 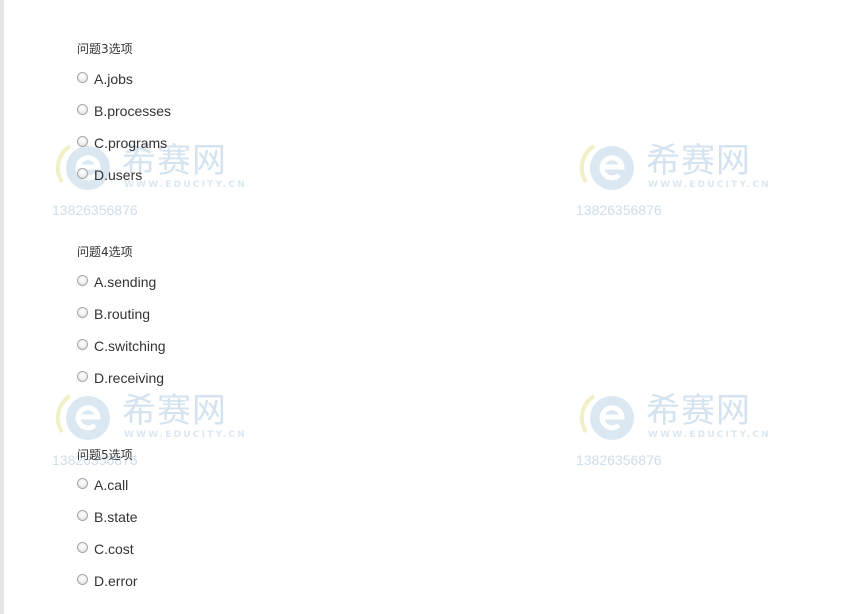 I want to click on option-label: B.routing, so click(x=122, y=314).